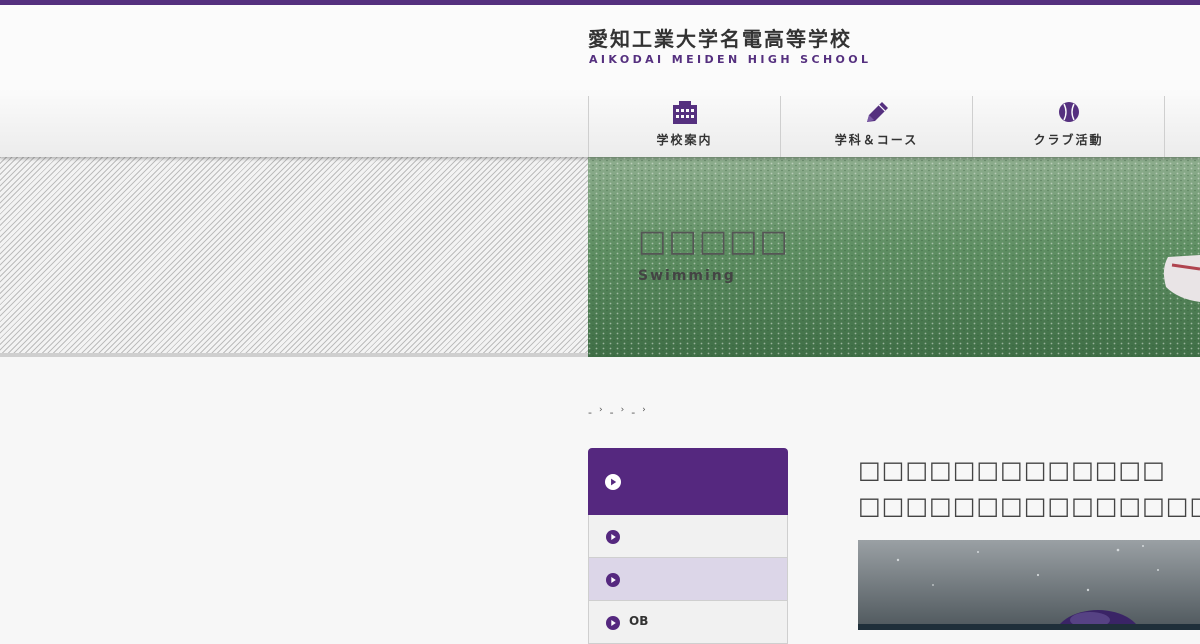 The height and width of the screenshot is (644, 1200). I want to click on site-logo-jp: 愛知工業大学名電高等学校, so click(720, 37).